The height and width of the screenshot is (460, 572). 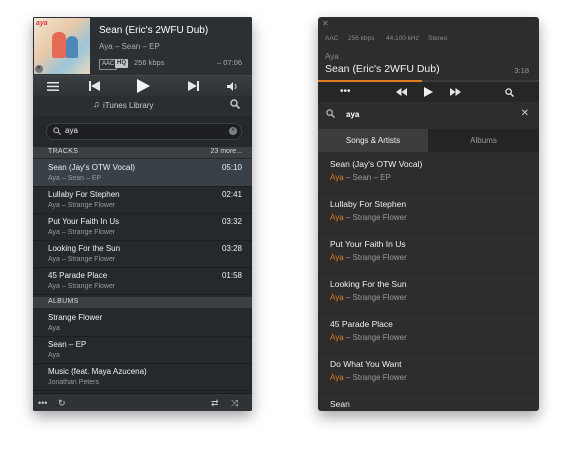 I want to click on bottom-toolbar: ••• ↻ ⇄ ⤨, so click(x=142, y=402).